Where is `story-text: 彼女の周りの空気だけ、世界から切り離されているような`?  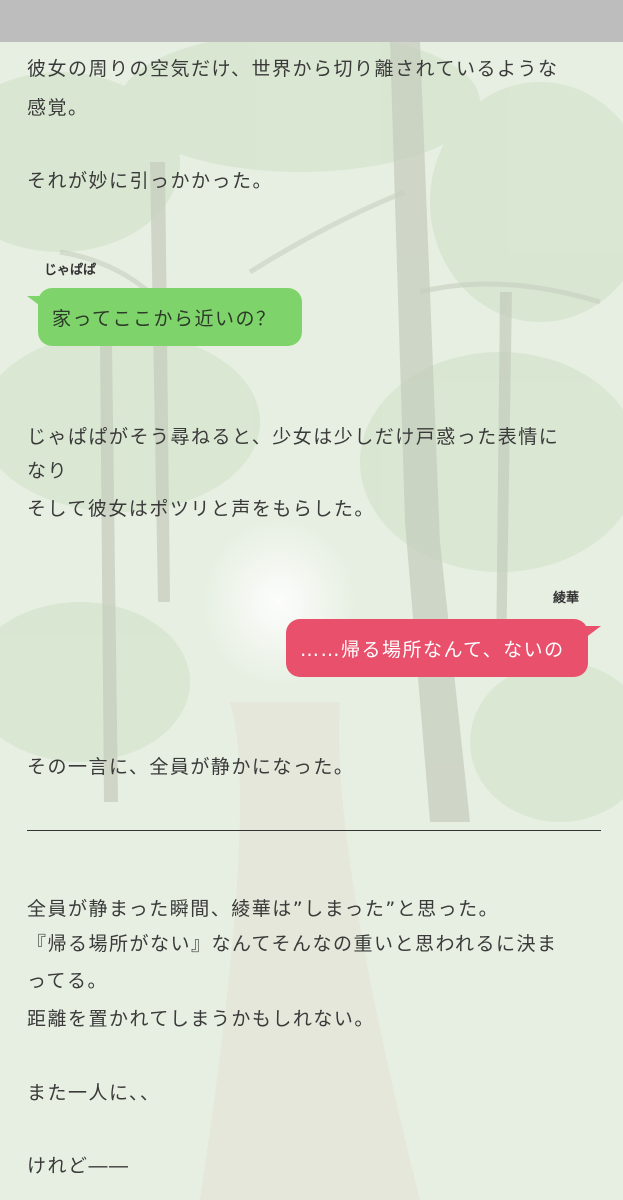
story-text: 彼女の周りの空気だけ、世界から切り離されているような is located at coordinates (293, 69).